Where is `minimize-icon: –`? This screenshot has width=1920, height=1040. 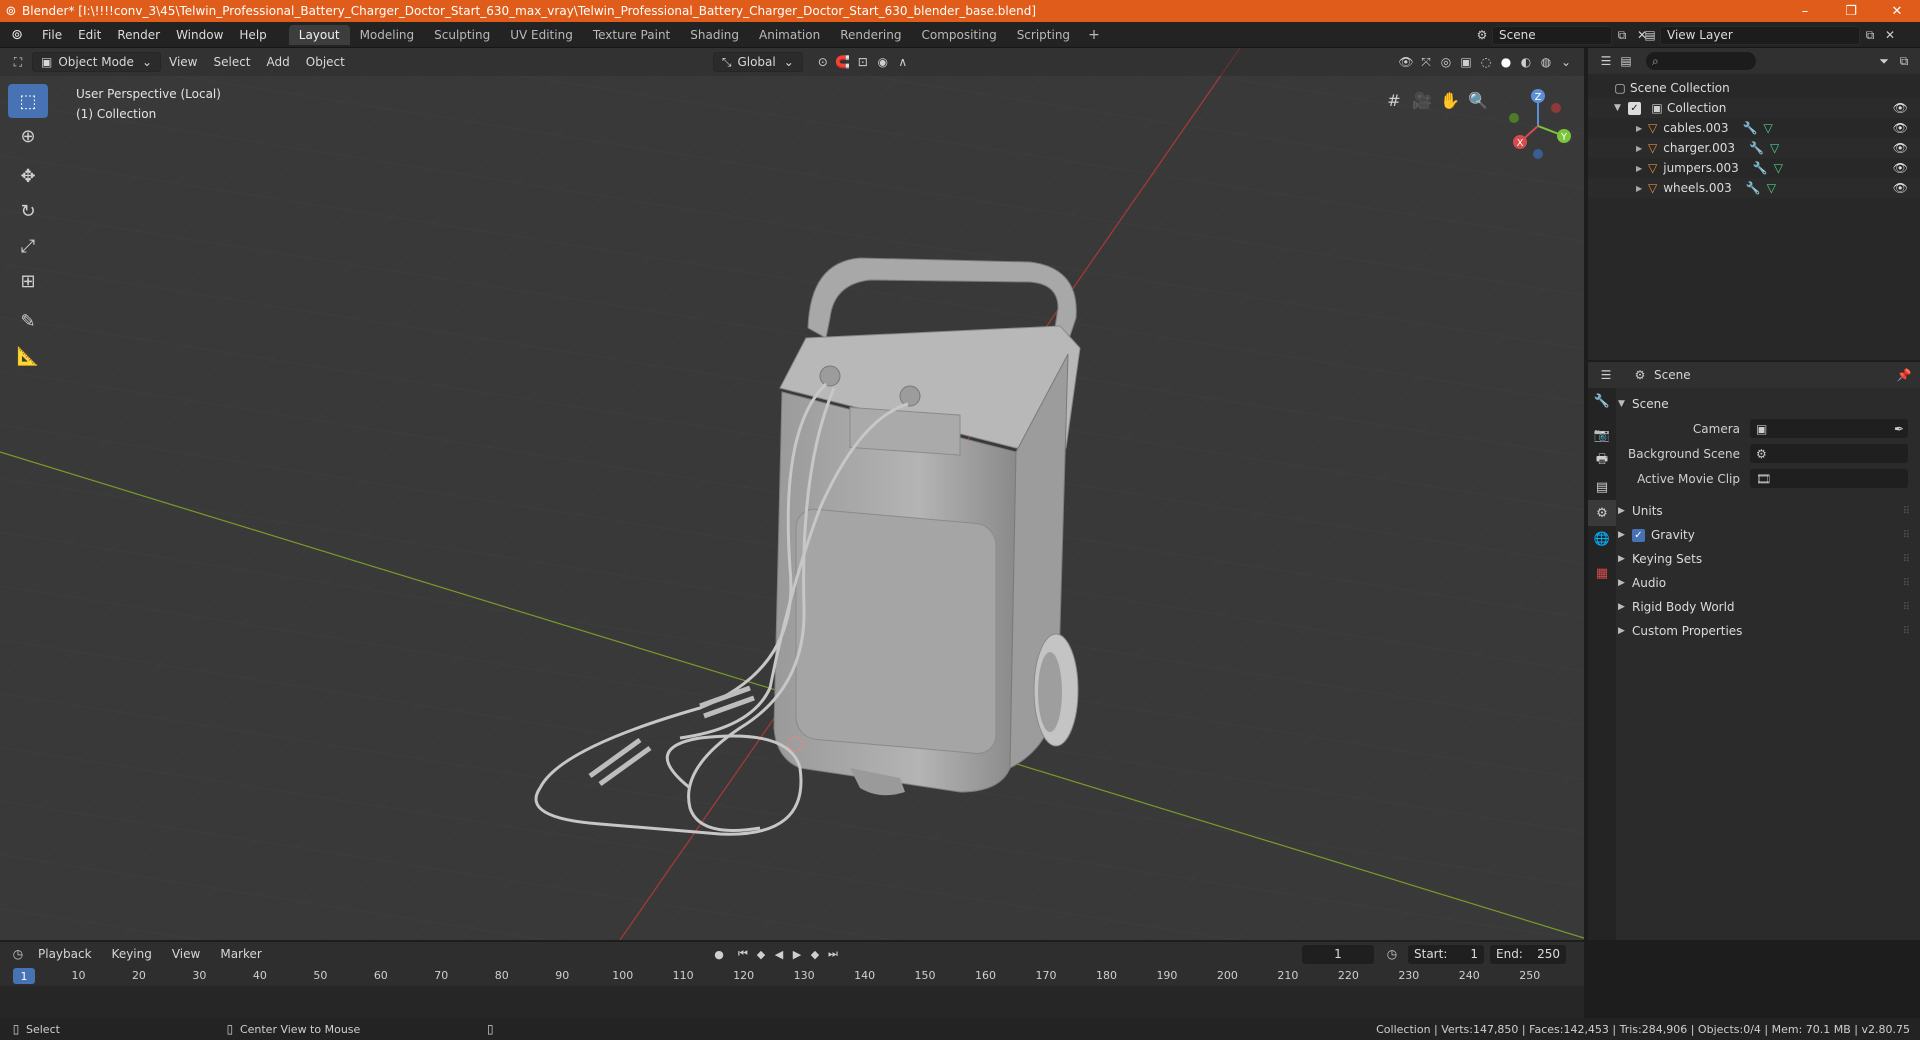 minimize-icon: – is located at coordinates (1805, 11).